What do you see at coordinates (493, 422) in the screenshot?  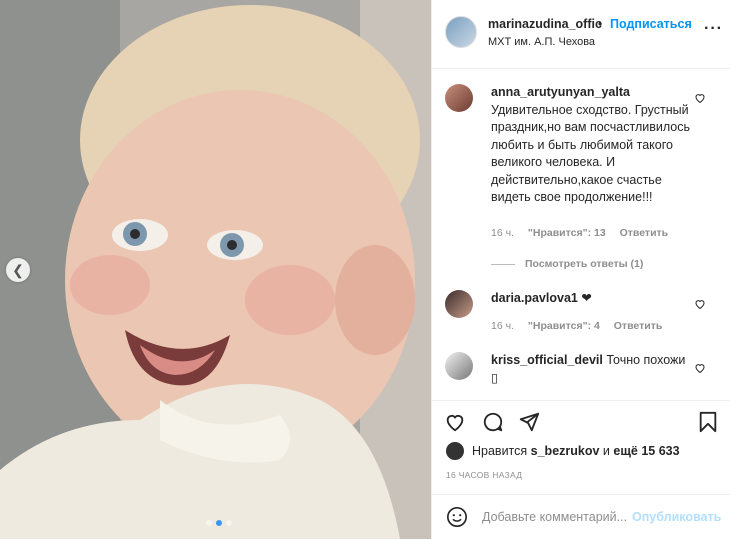 I see `comment-icon` at bounding box center [493, 422].